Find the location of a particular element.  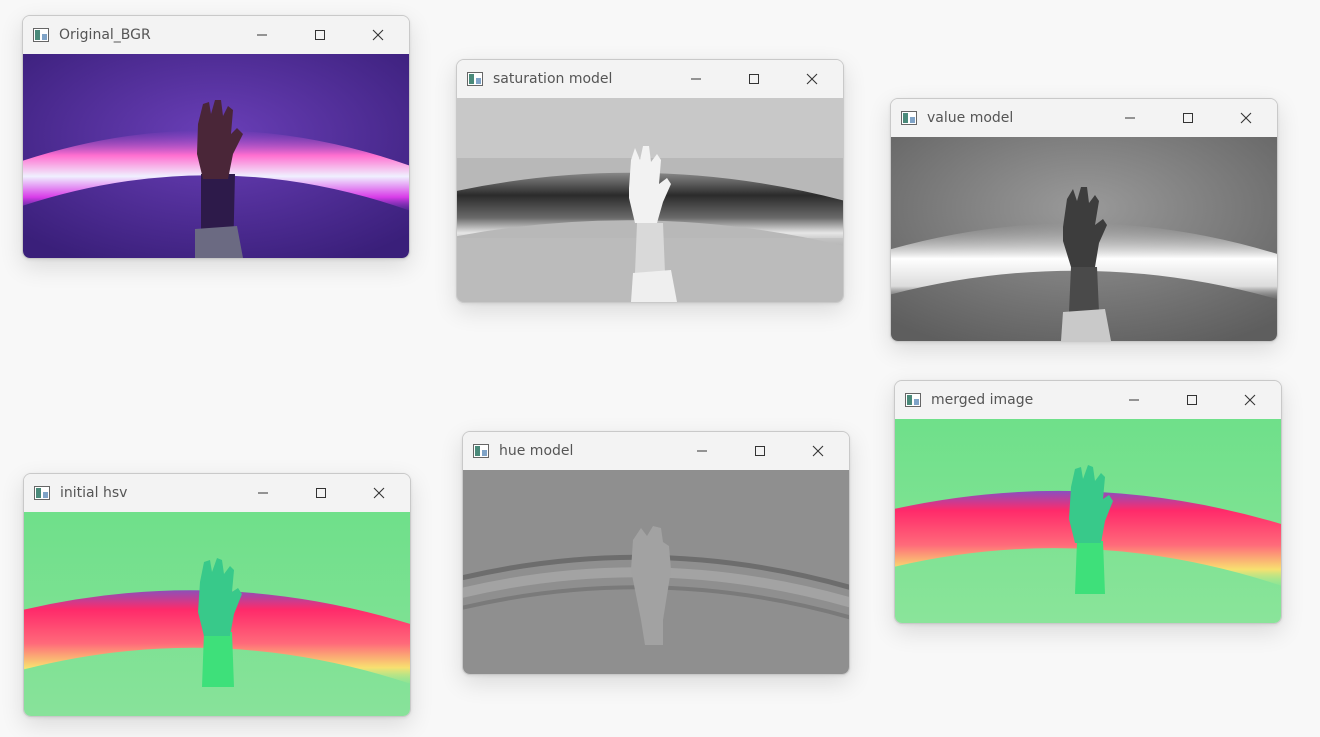

window-initial-hsv: initial hsv is located at coordinates (217, 595).